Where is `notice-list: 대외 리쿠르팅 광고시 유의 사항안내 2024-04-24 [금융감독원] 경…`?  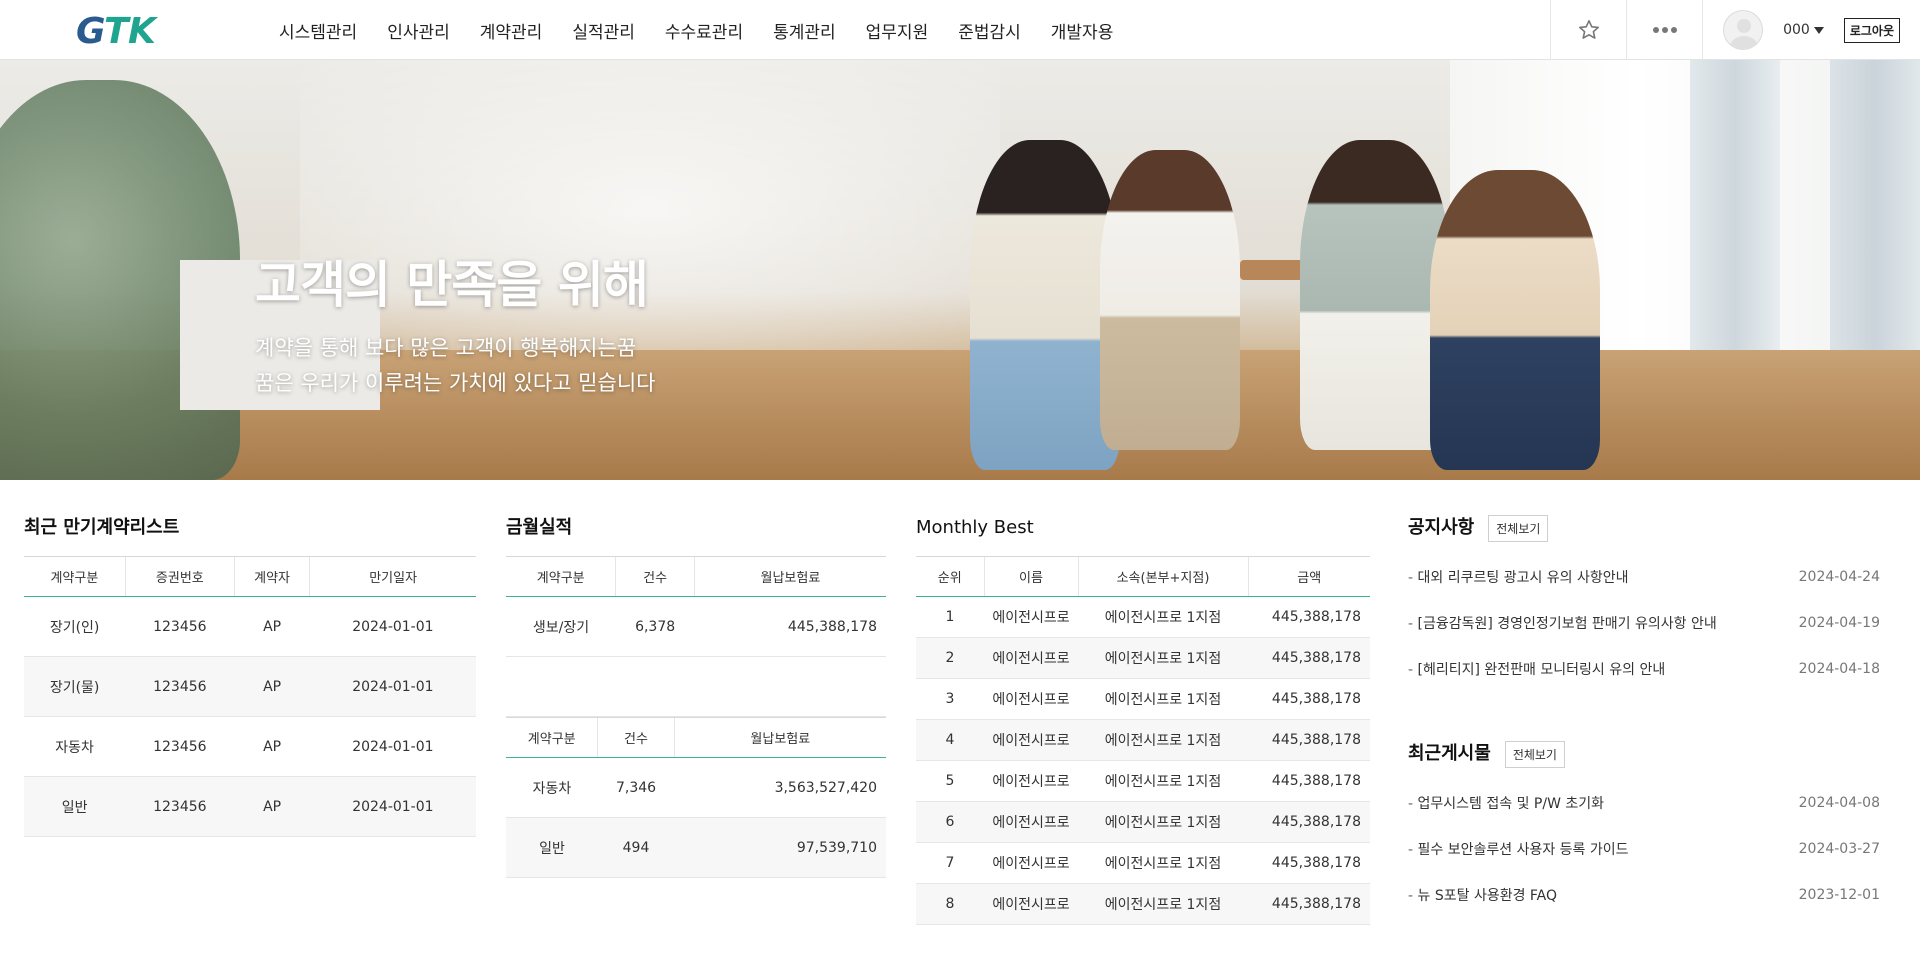 notice-list: 대외 리쿠르팅 광고시 유의 사항안내 2024-04-24 [금융감독원] 경… is located at coordinates (1644, 623).